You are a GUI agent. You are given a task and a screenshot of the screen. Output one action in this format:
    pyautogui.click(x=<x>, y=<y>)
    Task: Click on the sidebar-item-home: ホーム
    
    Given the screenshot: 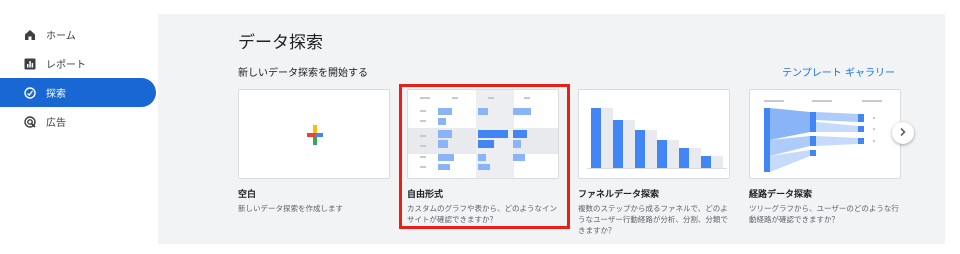 What is the action you would take?
    pyautogui.click(x=79, y=34)
    